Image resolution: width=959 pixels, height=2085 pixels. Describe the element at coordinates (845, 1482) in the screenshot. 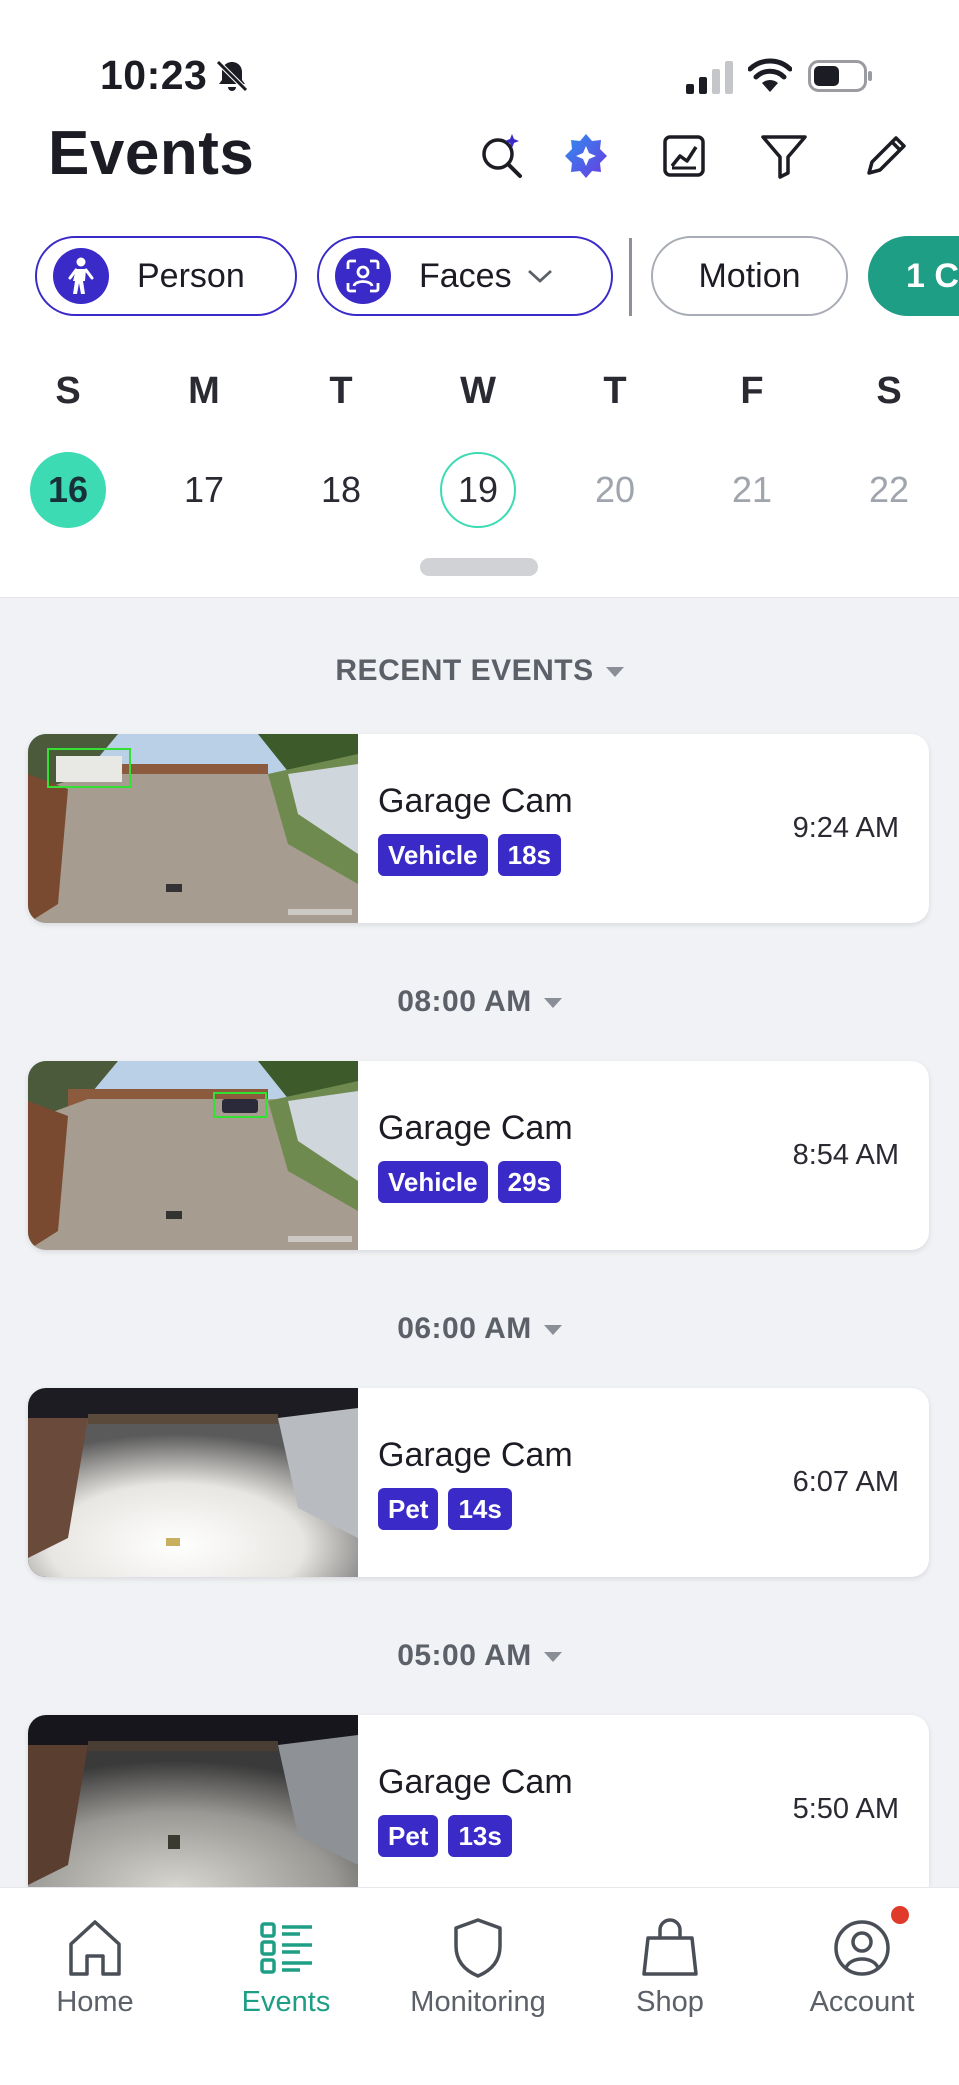

I see `event-time: 6:07 AM` at that location.